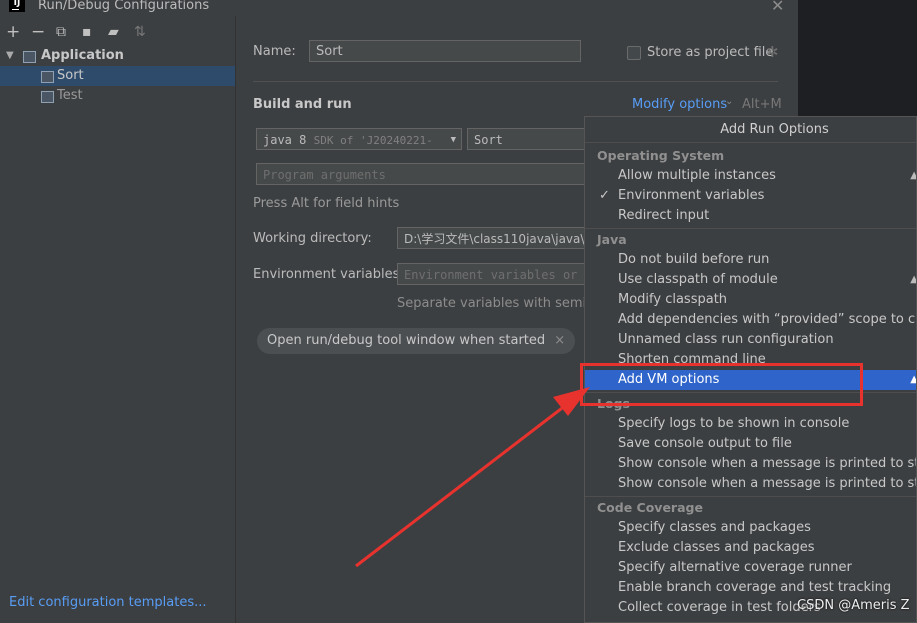 Image resolution: width=917 pixels, height=623 pixels. Describe the element at coordinates (853, 605) in the screenshot. I see `watermark-text: CSDN @Ameris Z` at that location.